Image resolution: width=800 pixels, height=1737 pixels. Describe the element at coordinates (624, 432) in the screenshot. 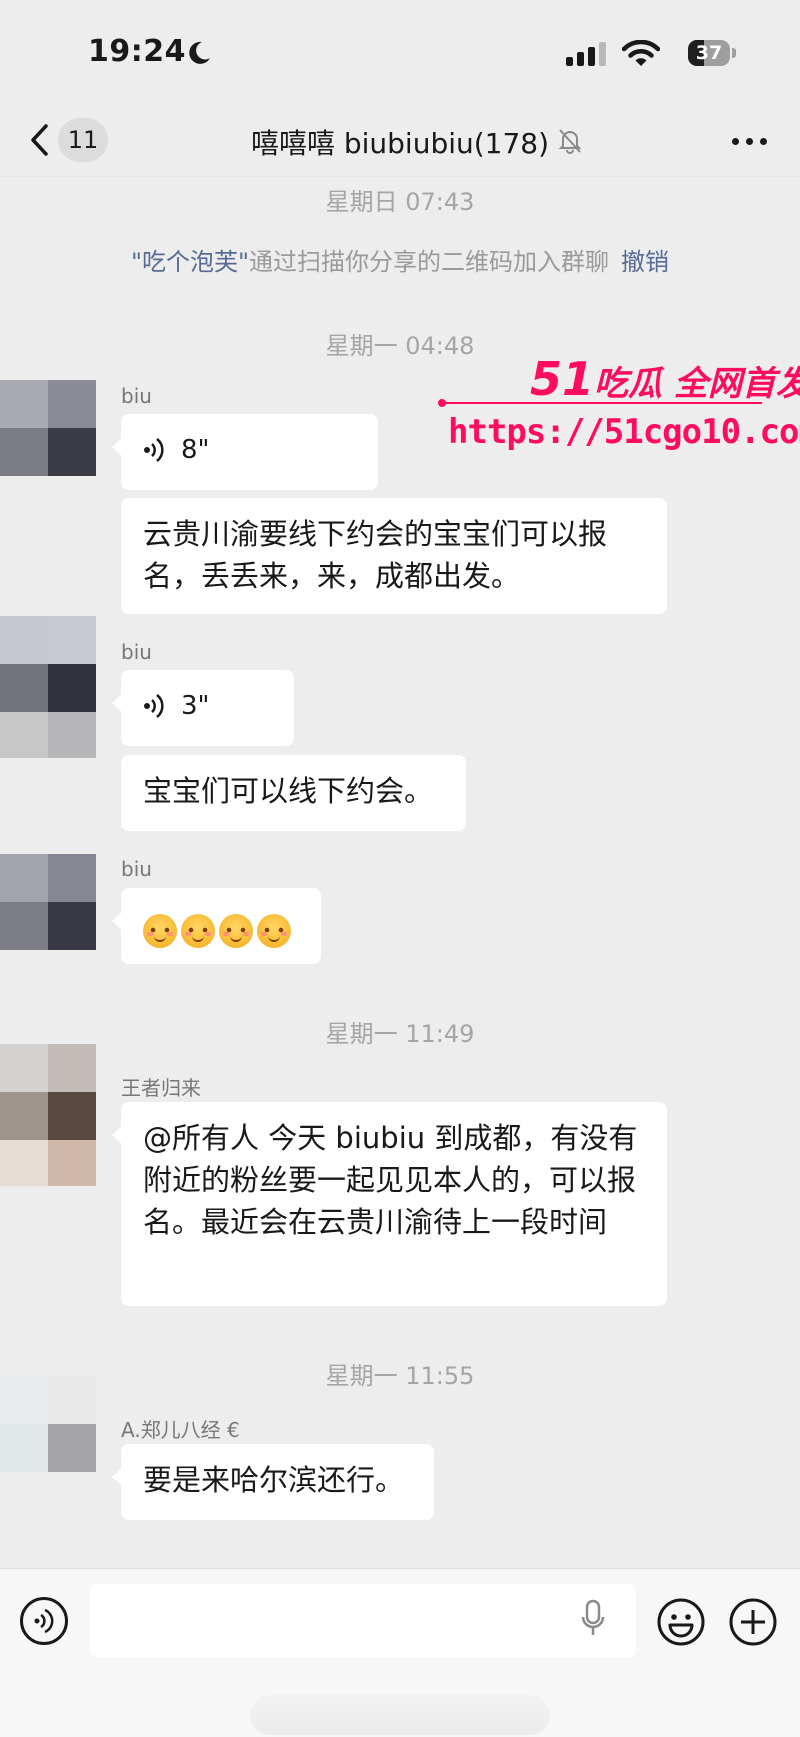

I see `watermark-url: https://51cgo10.com` at that location.